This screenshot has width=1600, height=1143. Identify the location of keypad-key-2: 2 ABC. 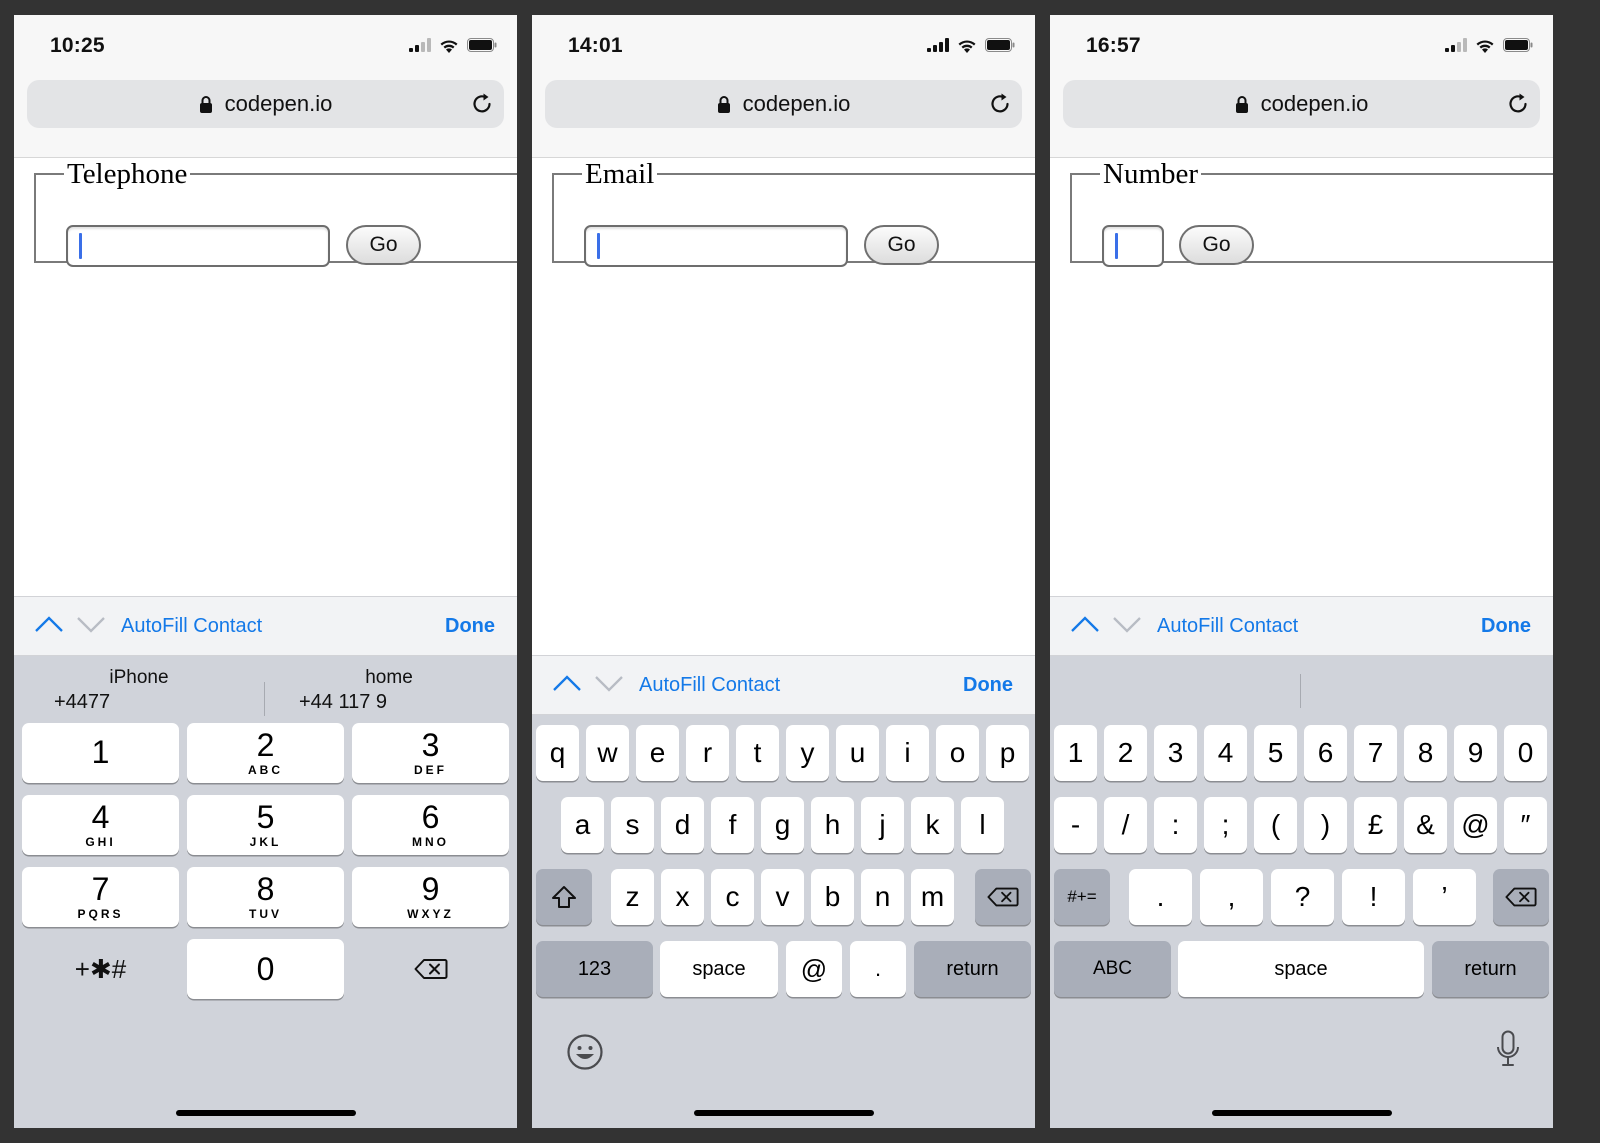
(265, 753).